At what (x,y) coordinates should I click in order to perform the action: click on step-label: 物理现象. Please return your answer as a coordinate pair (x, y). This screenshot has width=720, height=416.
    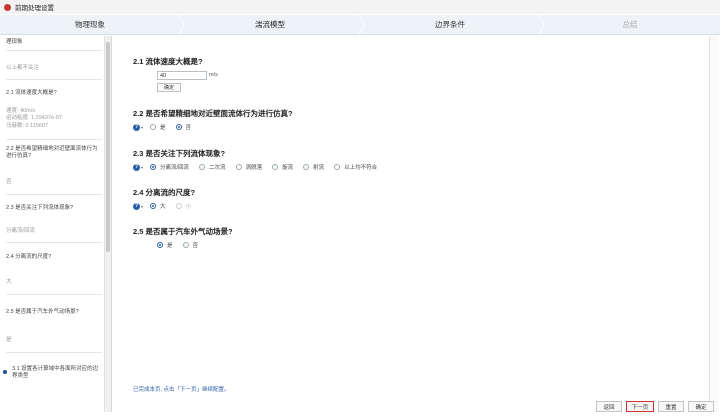
    Looking at the image, I should click on (90, 24).